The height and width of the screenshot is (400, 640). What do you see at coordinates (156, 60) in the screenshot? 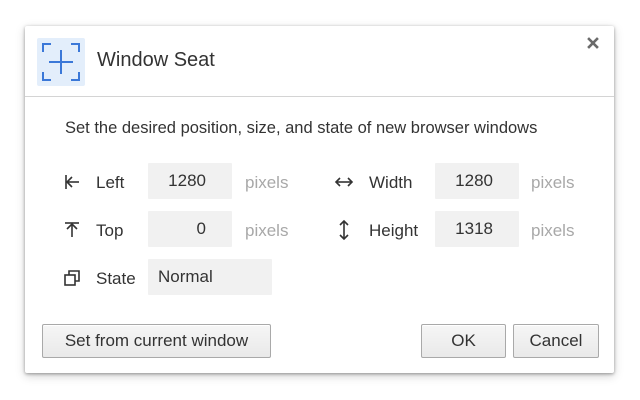
I see `dialog-title: Window Seat` at bounding box center [156, 60].